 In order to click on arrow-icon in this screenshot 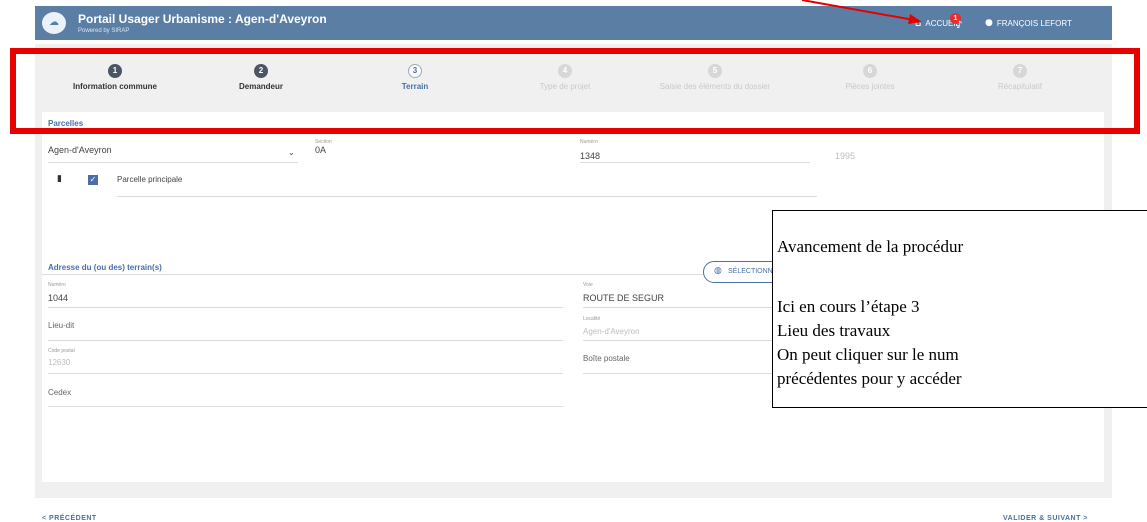, I will do `click(861, 12)`.